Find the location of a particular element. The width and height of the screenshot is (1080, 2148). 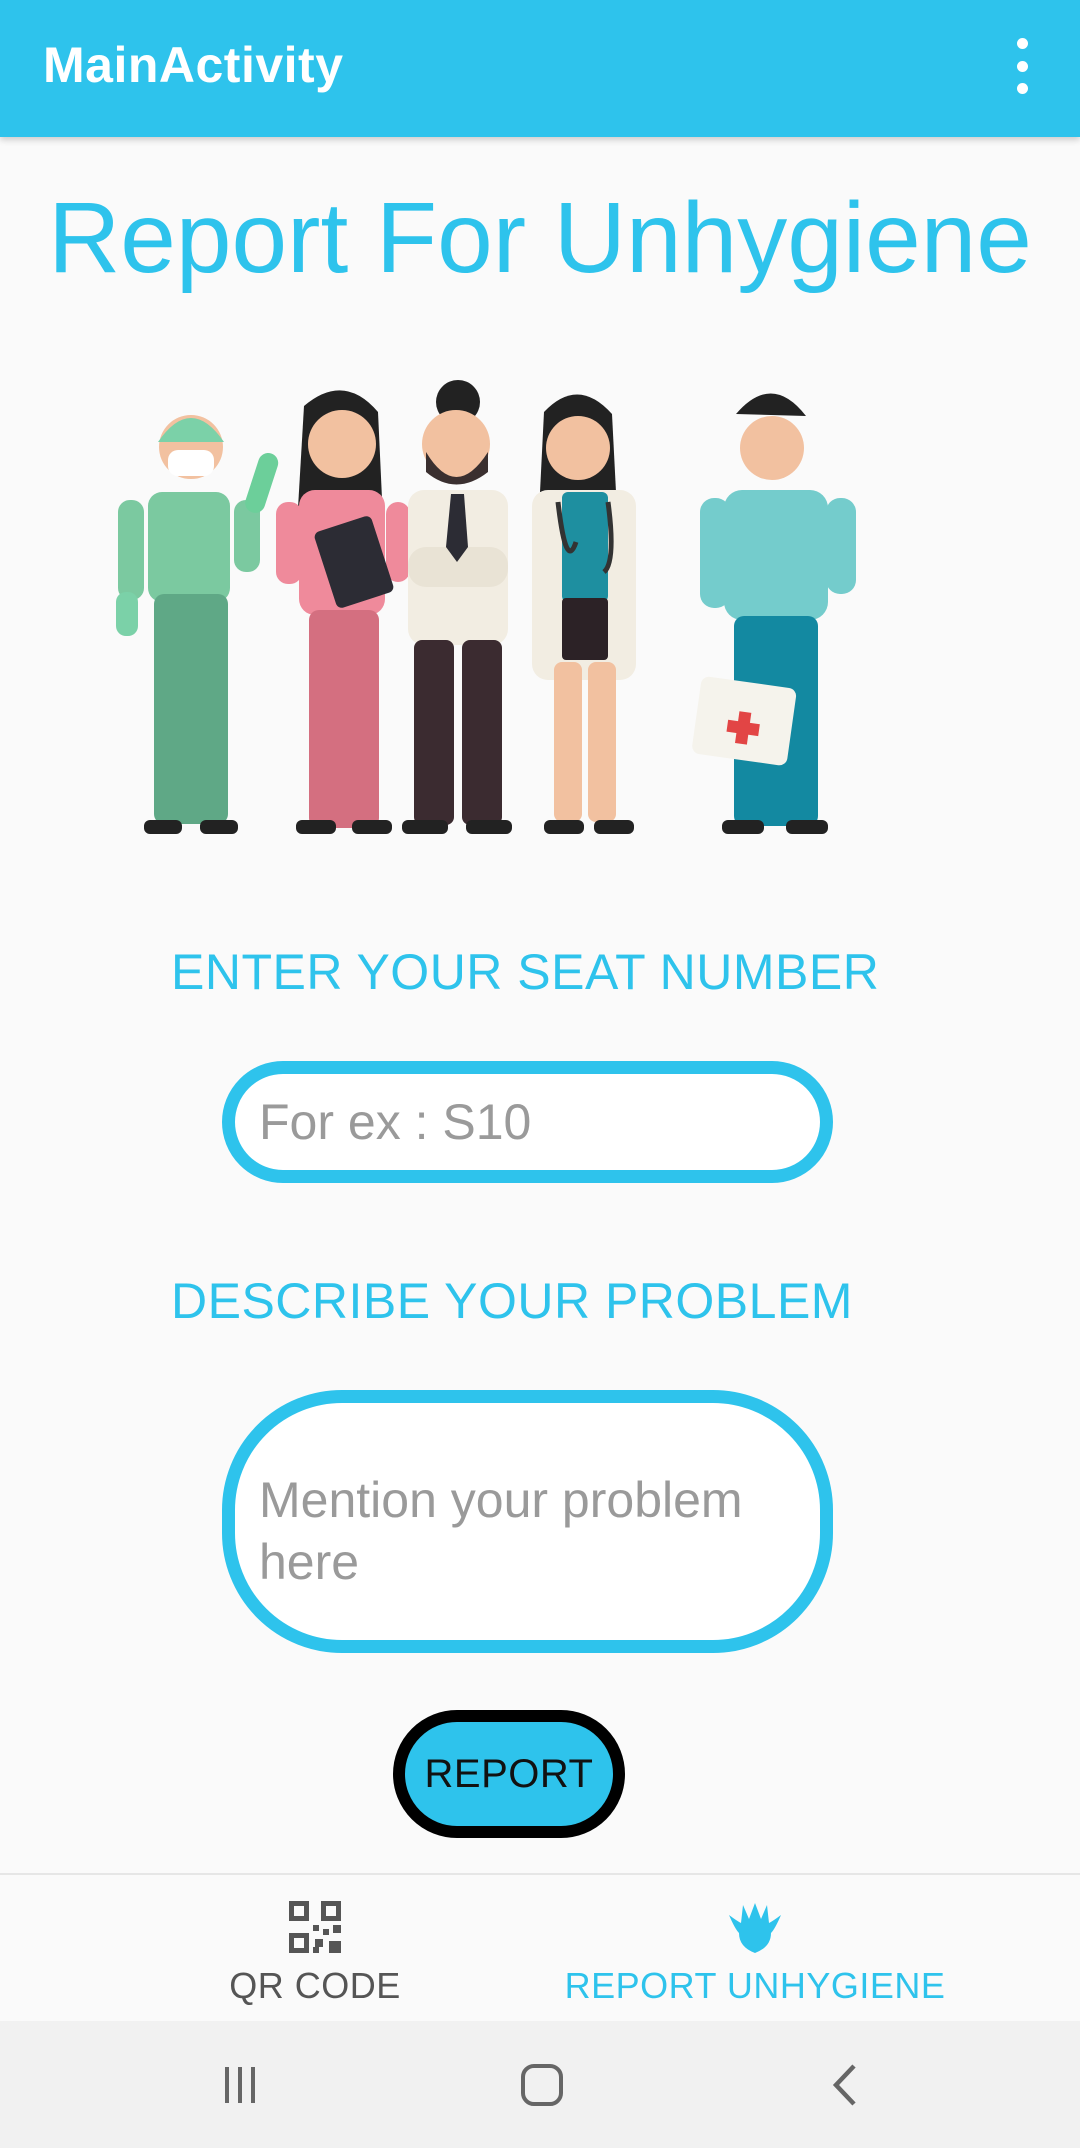

nav-item-report-unhygiene: REPORT UNHYGIENE is located at coordinates (755, 1949).